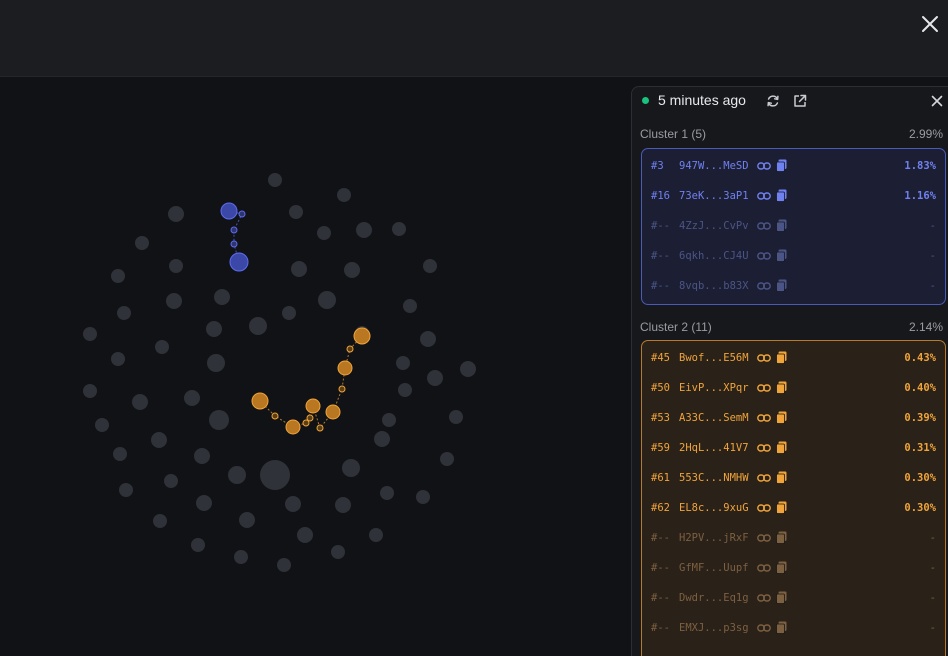  What do you see at coordinates (937, 101) in the screenshot?
I see `close-panel-icon` at bounding box center [937, 101].